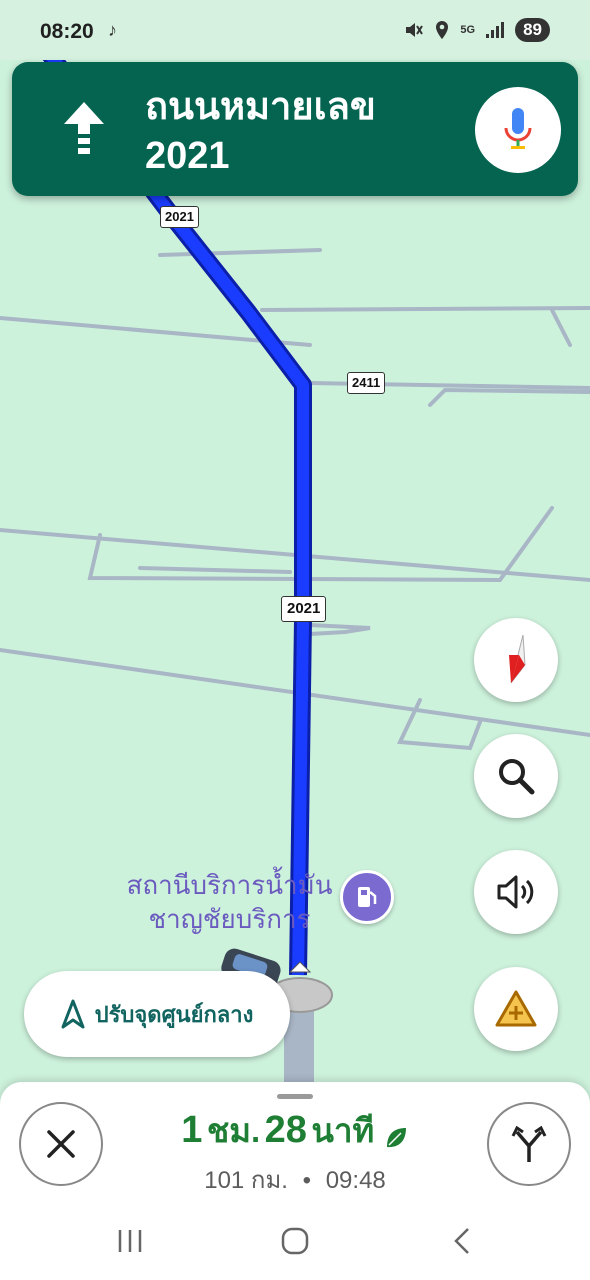 Image resolution: width=590 pixels, height=1280 pixels. What do you see at coordinates (192, 1130) in the screenshot?
I see `duration-hours: 1` at bounding box center [192, 1130].